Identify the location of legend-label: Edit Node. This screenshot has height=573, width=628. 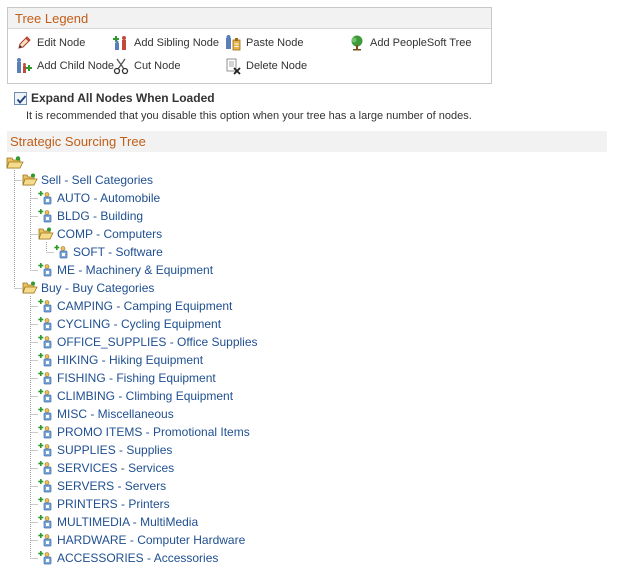
(61, 43).